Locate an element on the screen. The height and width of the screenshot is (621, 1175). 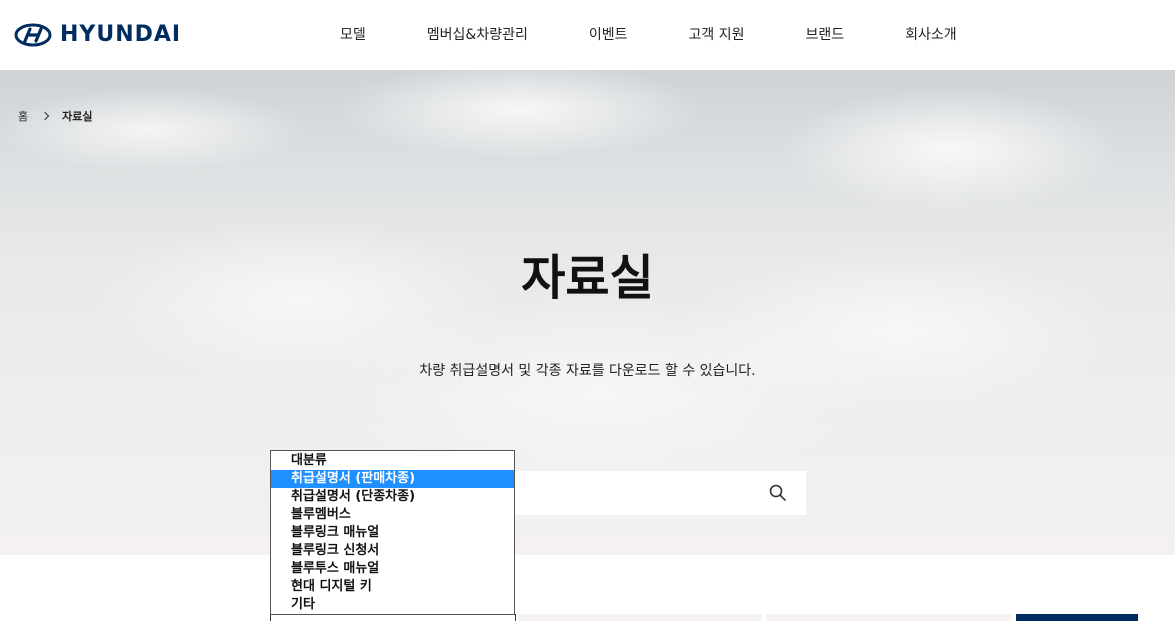
search-icon is located at coordinates (778, 493).